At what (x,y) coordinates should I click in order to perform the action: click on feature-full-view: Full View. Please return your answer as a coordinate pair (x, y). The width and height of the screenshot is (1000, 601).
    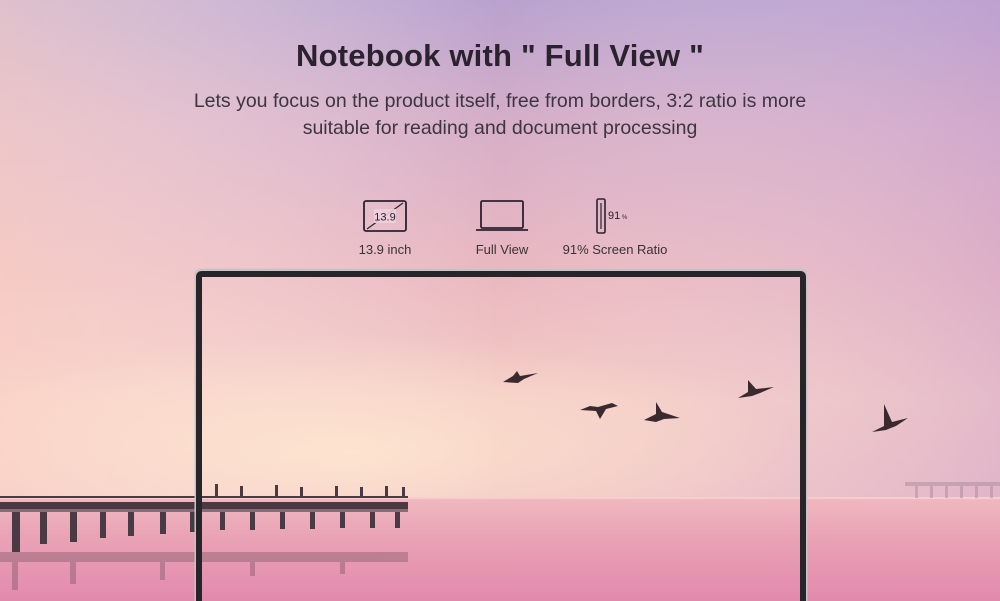
    Looking at the image, I should click on (502, 226).